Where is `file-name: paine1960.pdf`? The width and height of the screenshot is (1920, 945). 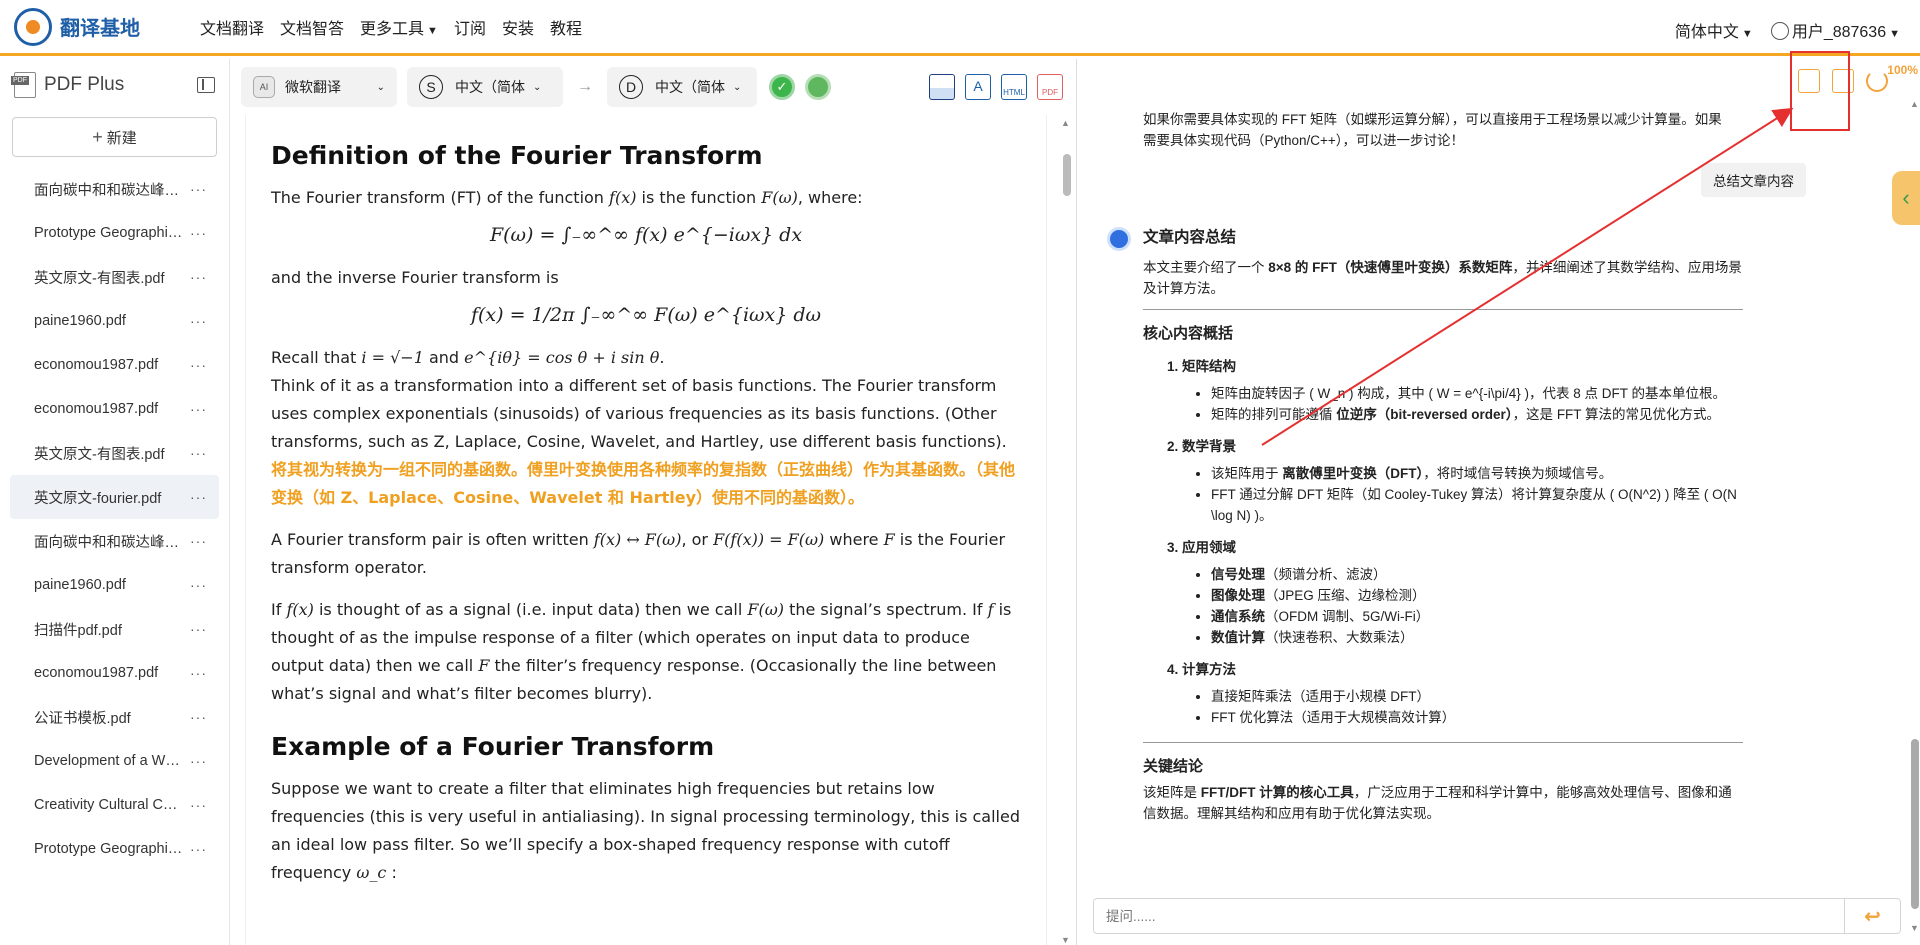 file-name: paine1960.pdf is located at coordinates (80, 321).